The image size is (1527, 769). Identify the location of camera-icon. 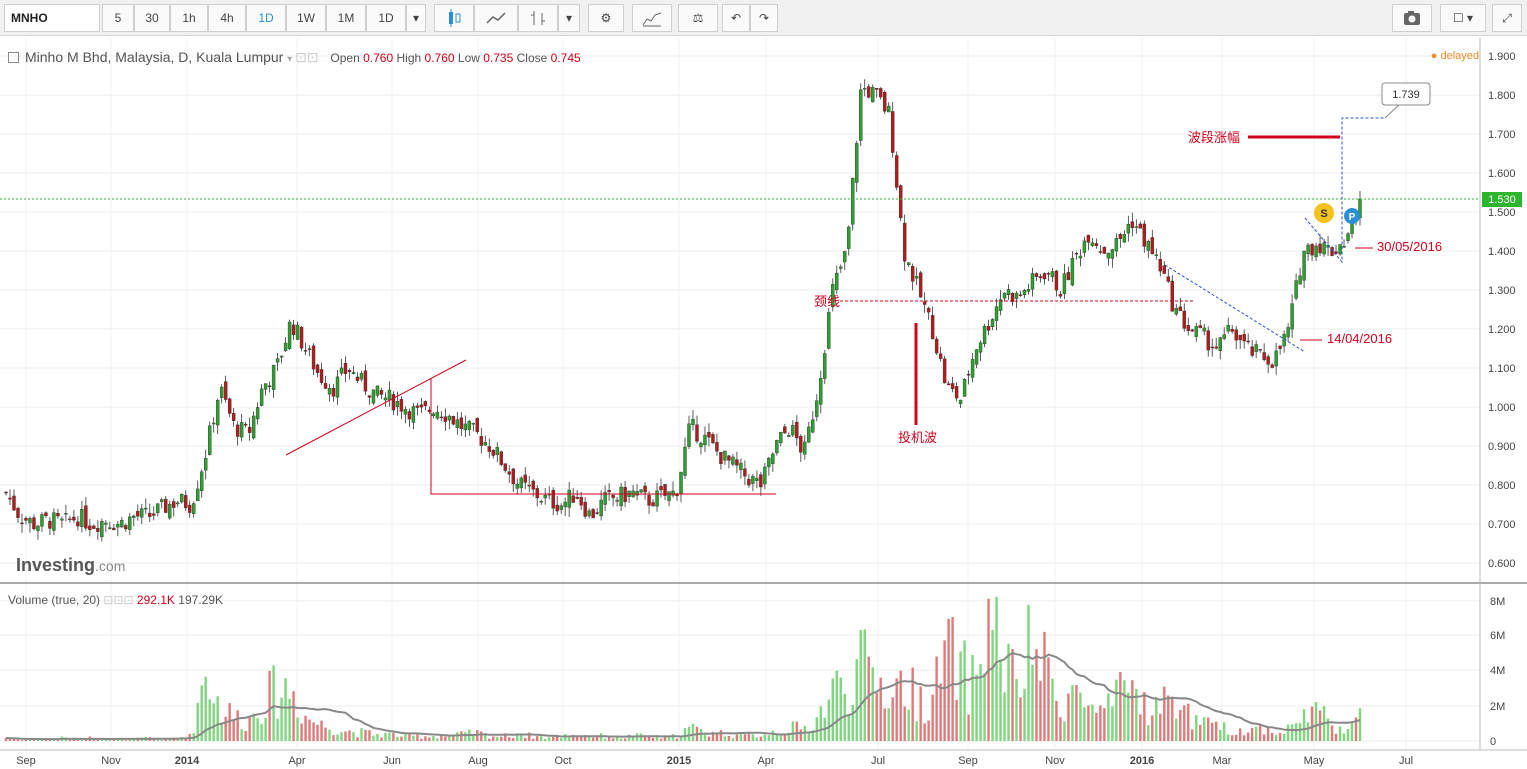
(1412, 18).